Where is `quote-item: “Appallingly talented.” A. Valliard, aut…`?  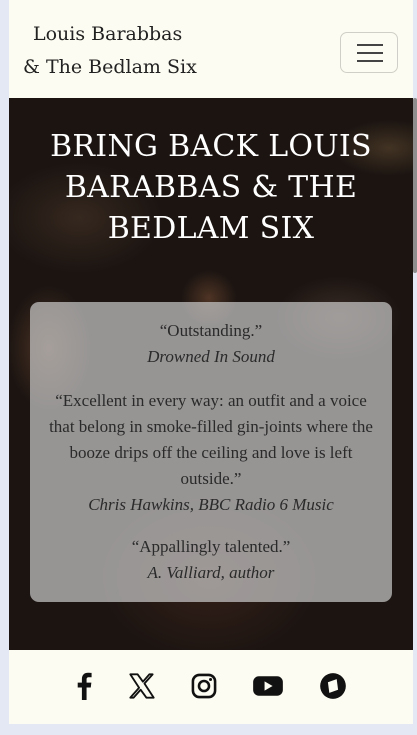
quote-item: “Appallingly talented.” A. Valliard, aut… is located at coordinates (211, 560).